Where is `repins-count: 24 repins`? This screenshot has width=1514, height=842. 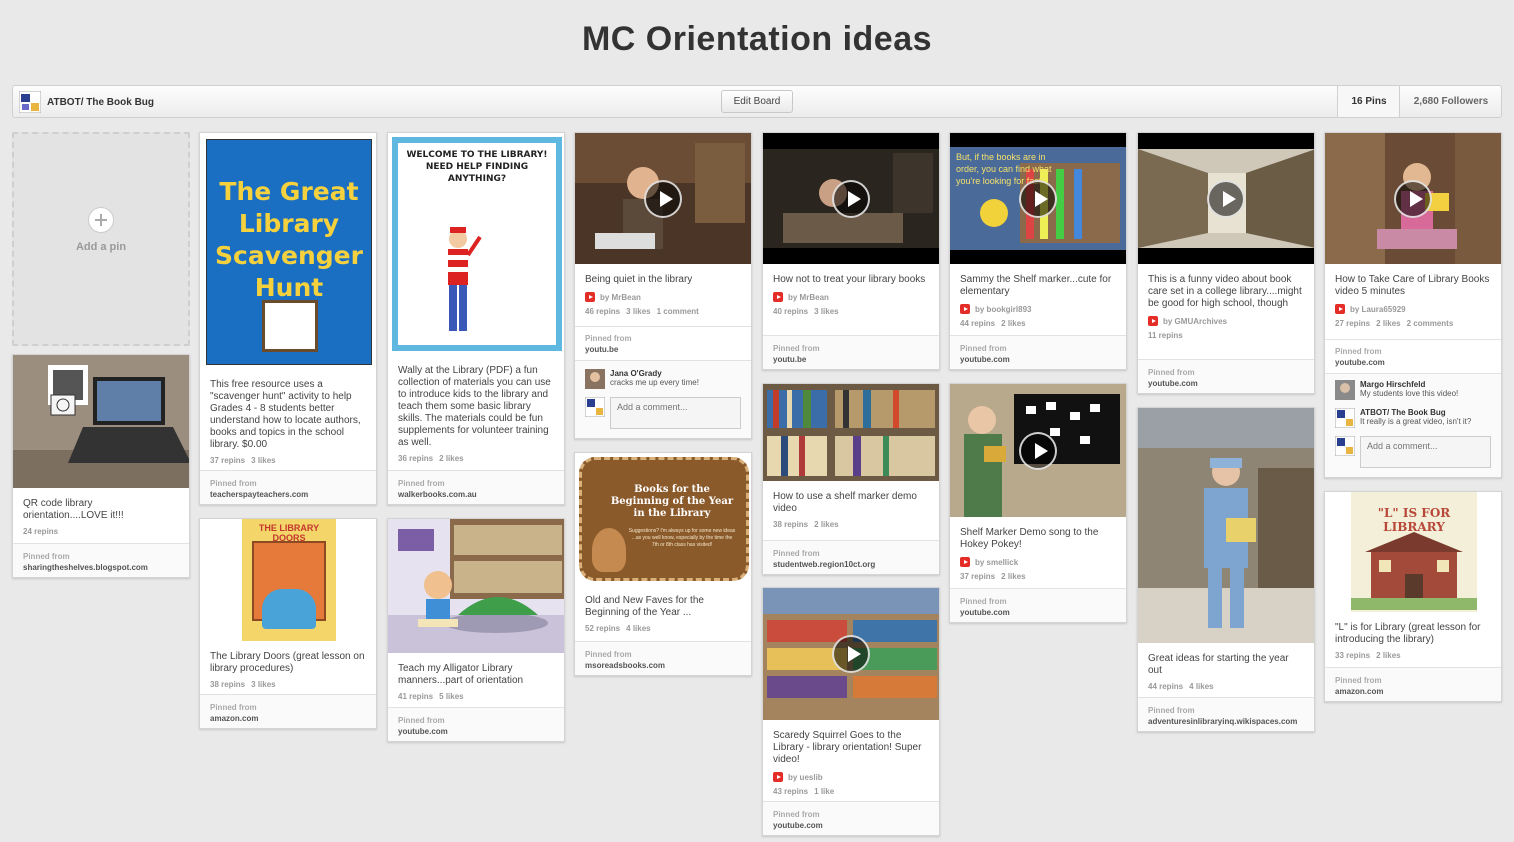 repins-count: 24 repins is located at coordinates (40, 531).